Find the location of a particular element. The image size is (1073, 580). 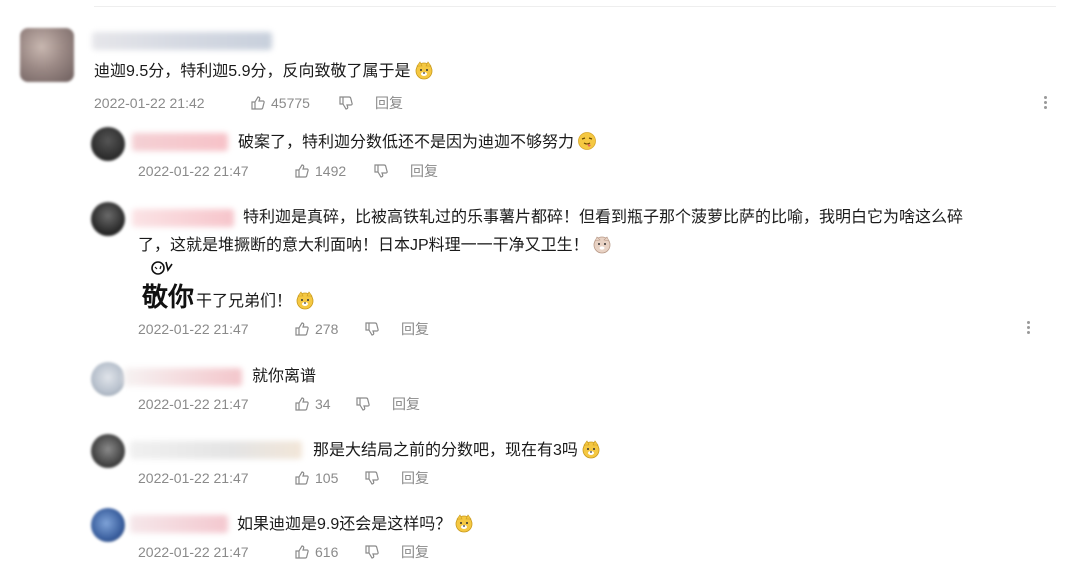

reply-text: 破案了，特利迦分数低还不是因为迪迦不够努力 is located at coordinates (417, 143).